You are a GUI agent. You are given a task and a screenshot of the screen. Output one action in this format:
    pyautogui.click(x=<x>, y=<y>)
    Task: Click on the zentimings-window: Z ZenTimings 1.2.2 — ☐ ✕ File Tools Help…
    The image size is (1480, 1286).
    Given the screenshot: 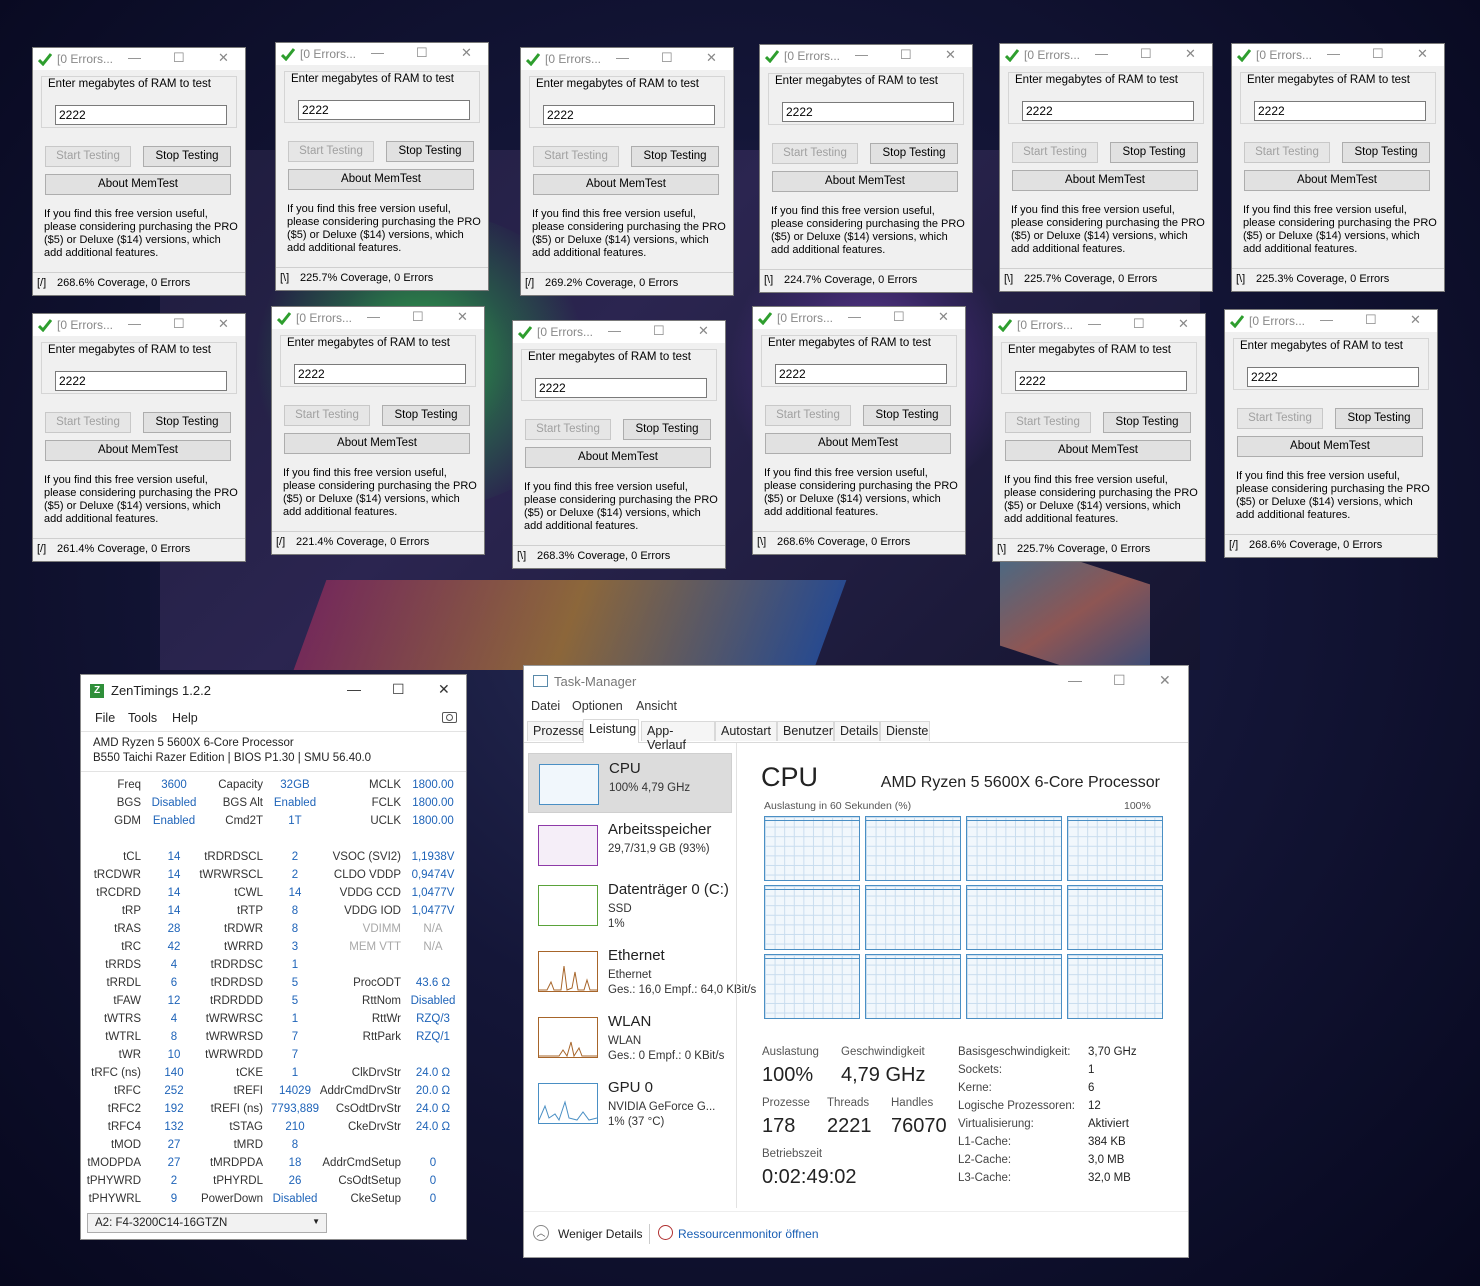 What is the action you would take?
    pyautogui.click(x=273, y=957)
    